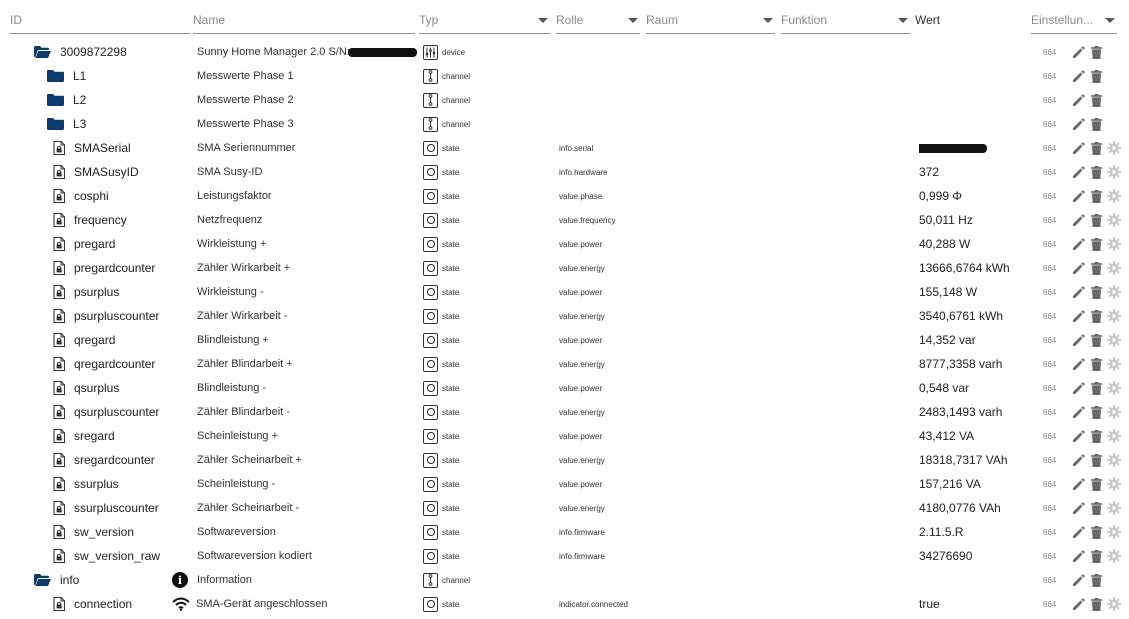  What do you see at coordinates (971, 508) in the screenshot?
I see `value-cell: 4180,0776 VAh` at bounding box center [971, 508].